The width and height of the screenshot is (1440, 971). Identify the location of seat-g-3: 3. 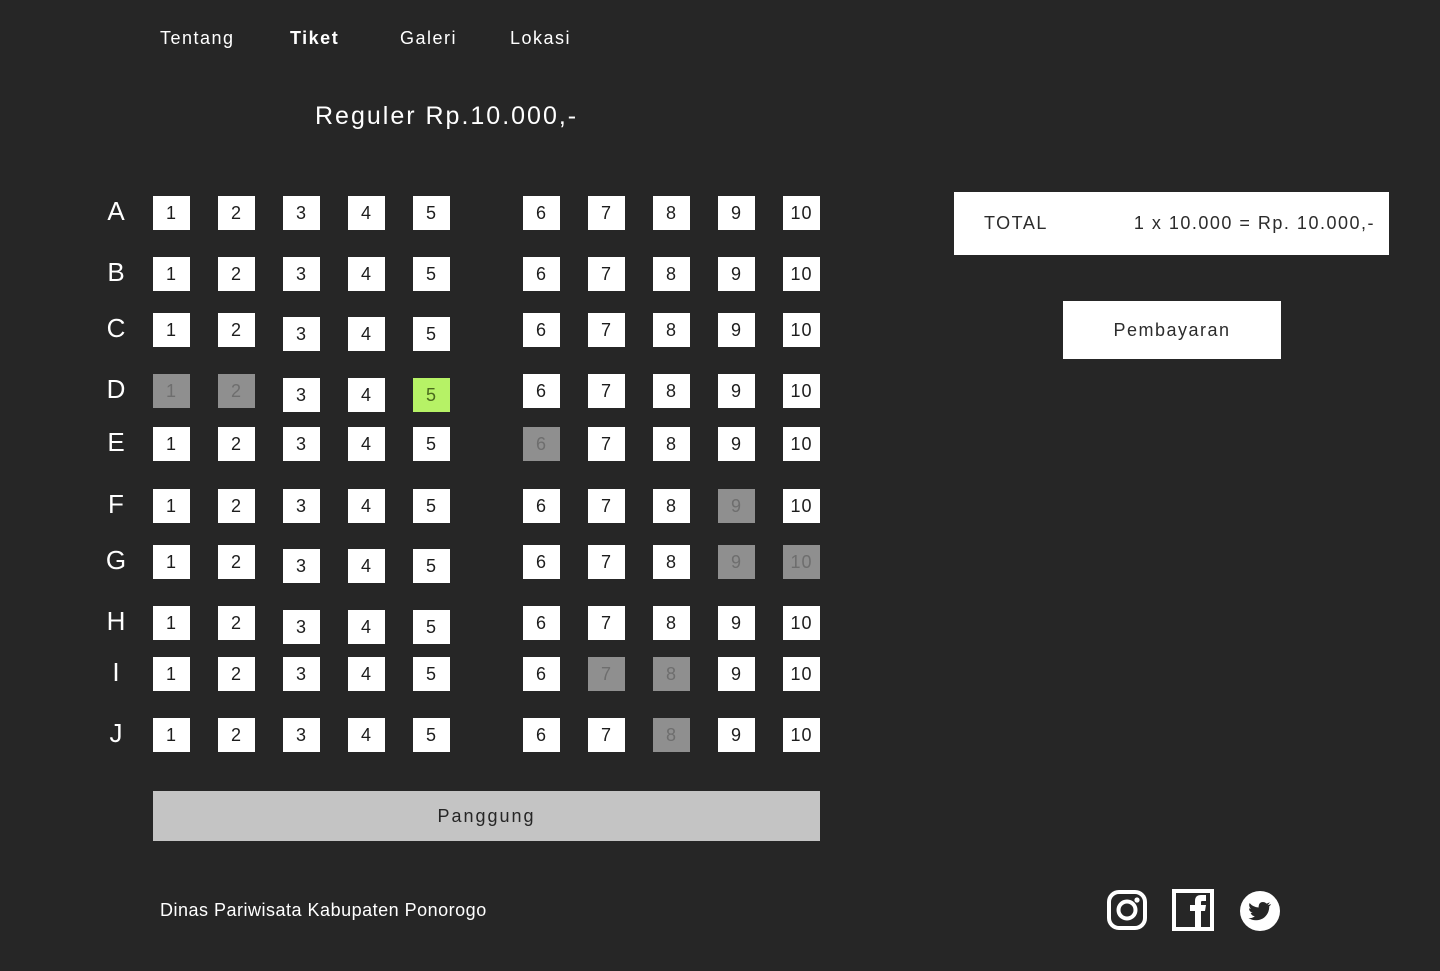
(301, 566).